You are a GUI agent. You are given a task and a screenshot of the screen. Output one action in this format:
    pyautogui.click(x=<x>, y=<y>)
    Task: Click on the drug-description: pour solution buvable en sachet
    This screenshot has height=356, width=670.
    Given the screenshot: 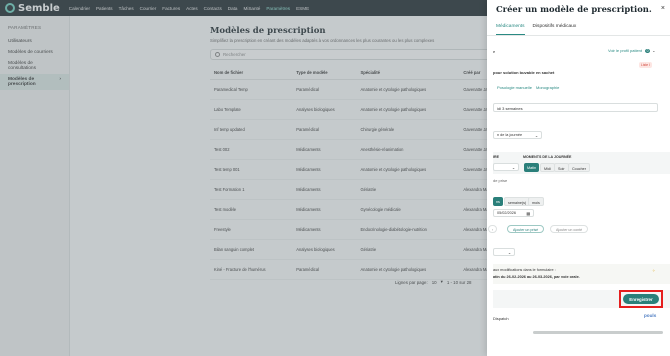 What is the action you would take?
    pyautogui.click(x=524, y=72)
    